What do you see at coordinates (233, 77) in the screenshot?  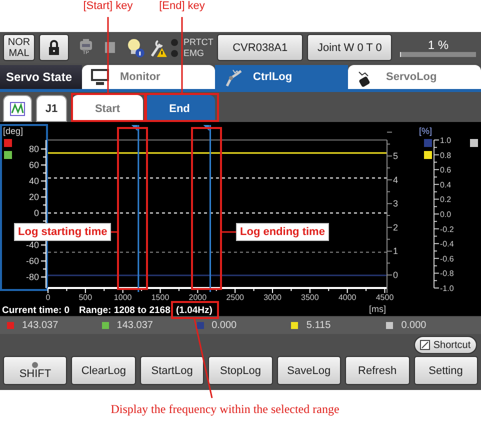 I see `robot-arm-icon` at bounding box center [233, 77].